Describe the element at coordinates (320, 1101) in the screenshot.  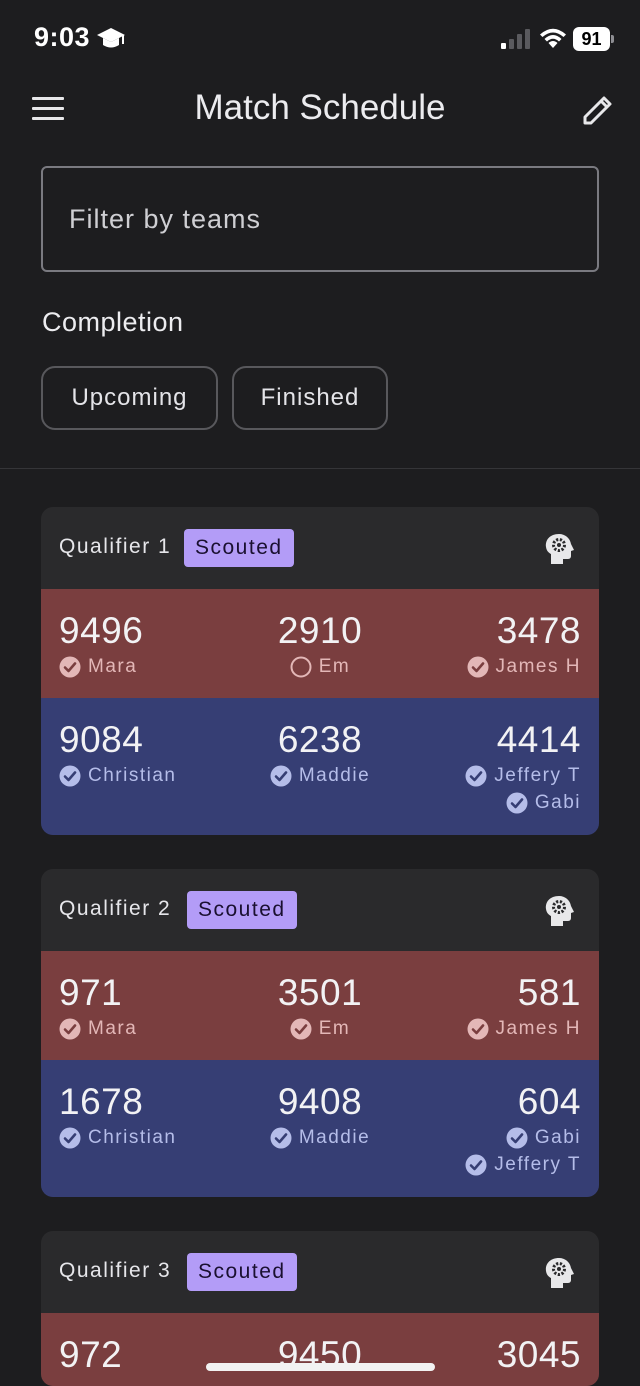
I see `team-number: 9408` at that location.